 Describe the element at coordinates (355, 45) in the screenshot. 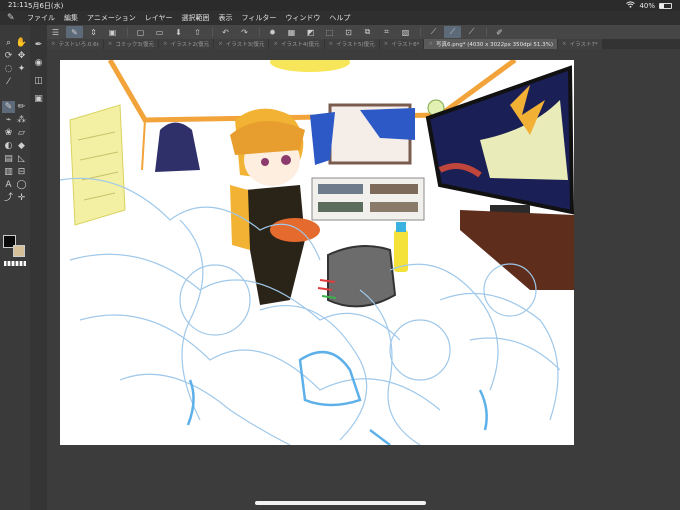

I see `tab-label: イラスト5(復元` at that location.